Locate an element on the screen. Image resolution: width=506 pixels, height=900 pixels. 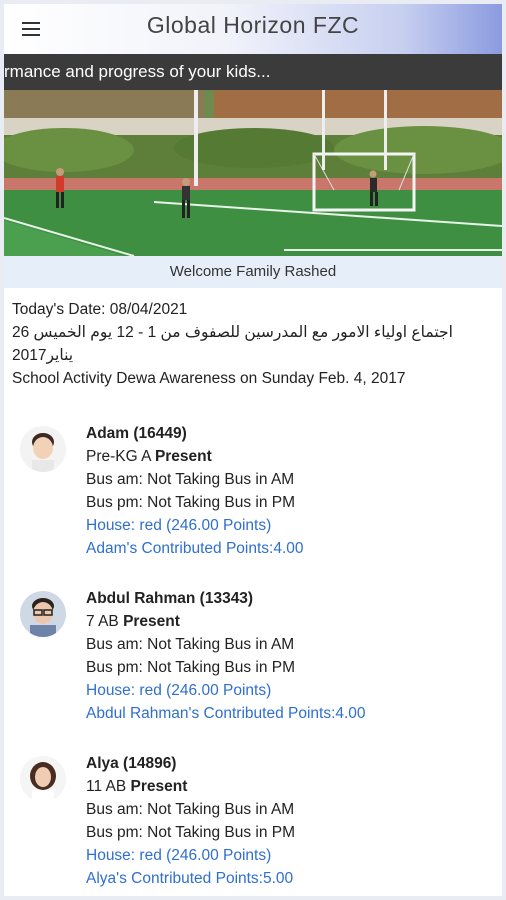
app-bar: Global Horizon FZC is located at coordinates (253, 29).